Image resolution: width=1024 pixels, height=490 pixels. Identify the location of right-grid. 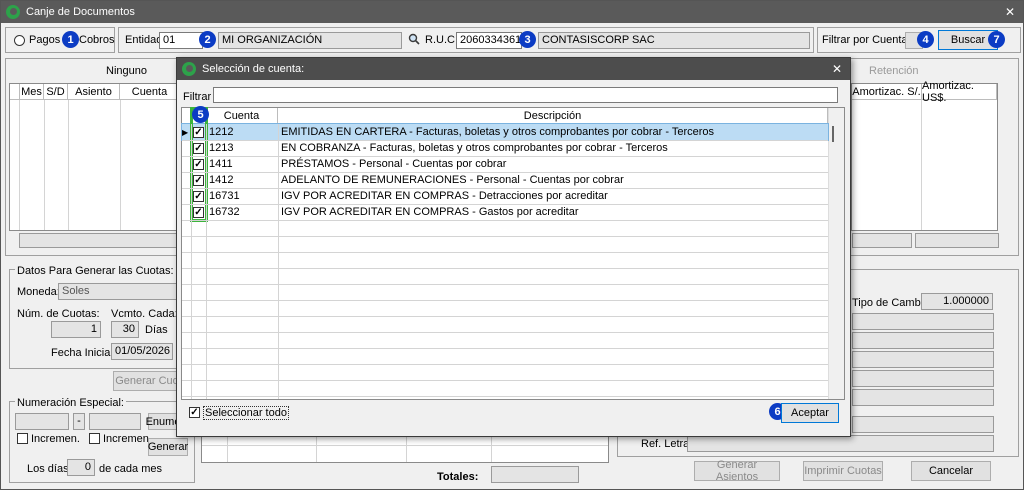
(924, 157).